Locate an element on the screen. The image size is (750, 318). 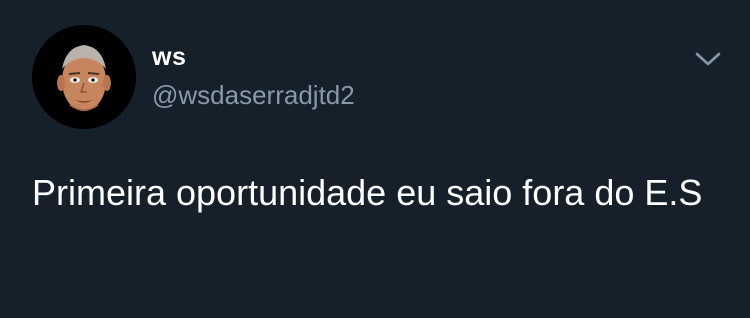
chevron-down-icon is located at coordinates (708, 59).